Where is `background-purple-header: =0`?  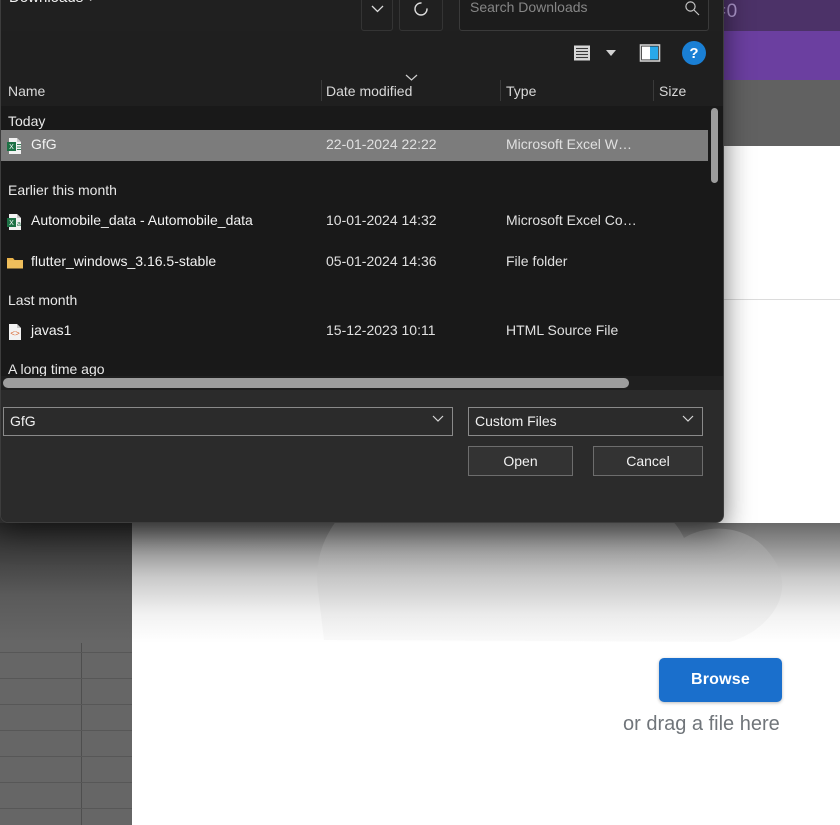 background-purple-header: =0 is located at coordinates (774, 15).